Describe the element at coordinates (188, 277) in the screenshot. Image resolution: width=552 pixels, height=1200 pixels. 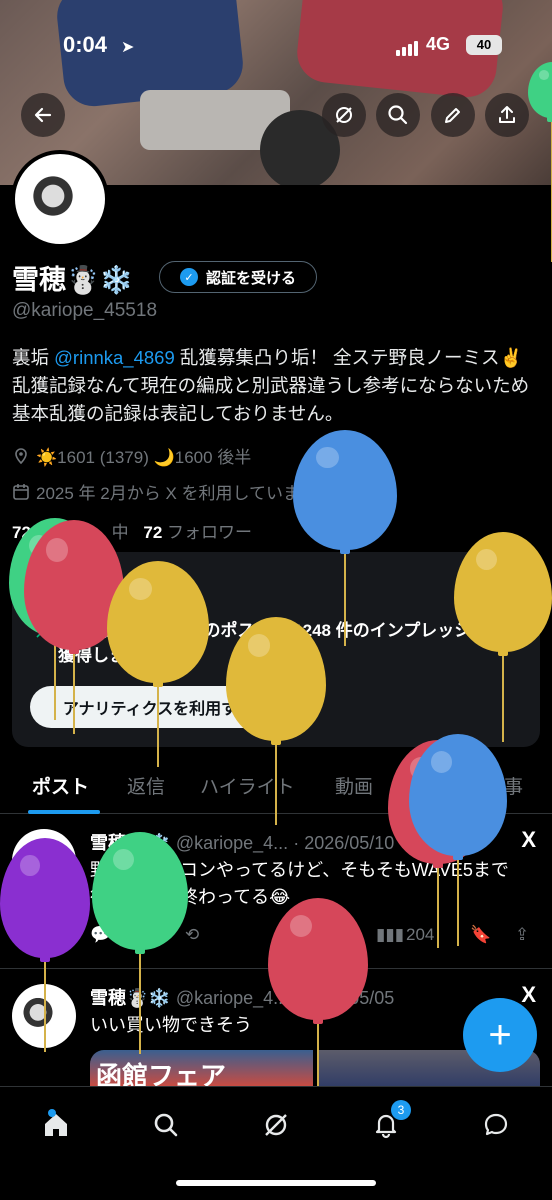
I see `verified-badge-icon: ✓` at that location.